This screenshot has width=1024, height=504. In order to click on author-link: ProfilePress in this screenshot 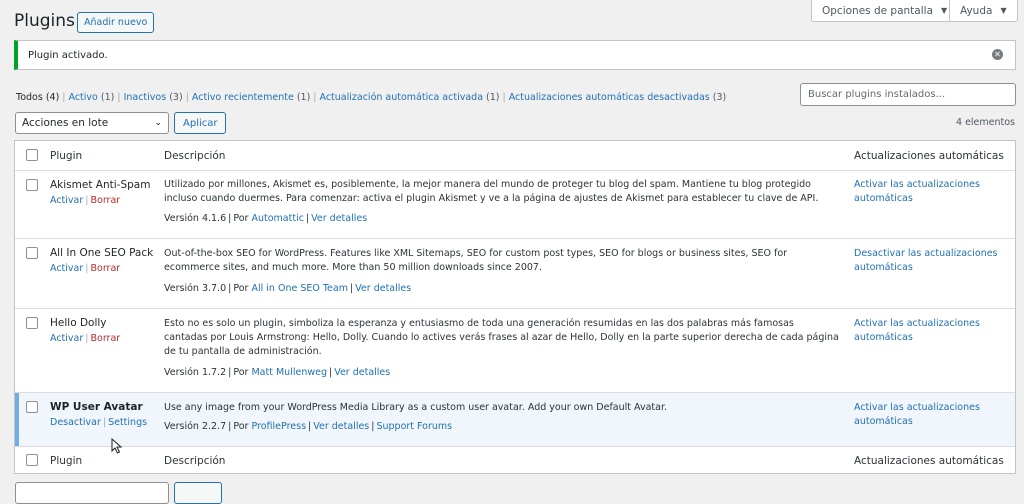, I will do `click(278, 426)`.